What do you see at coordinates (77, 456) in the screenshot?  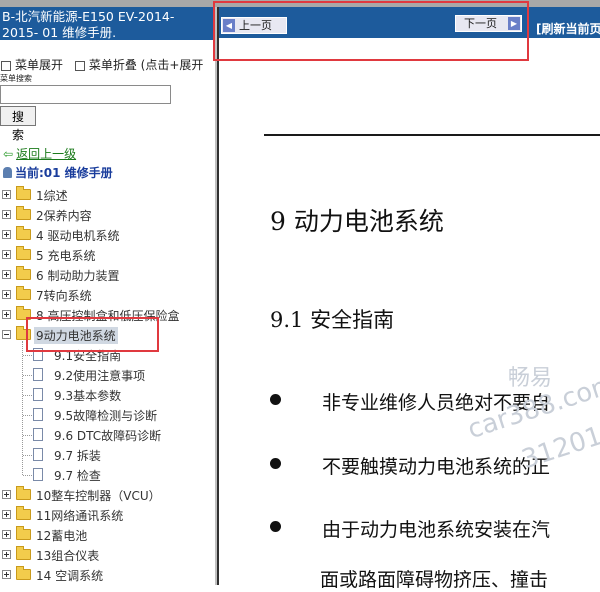 I see `tree-subitem-label: 9.7 拆装` at bounding box center [77, 456].